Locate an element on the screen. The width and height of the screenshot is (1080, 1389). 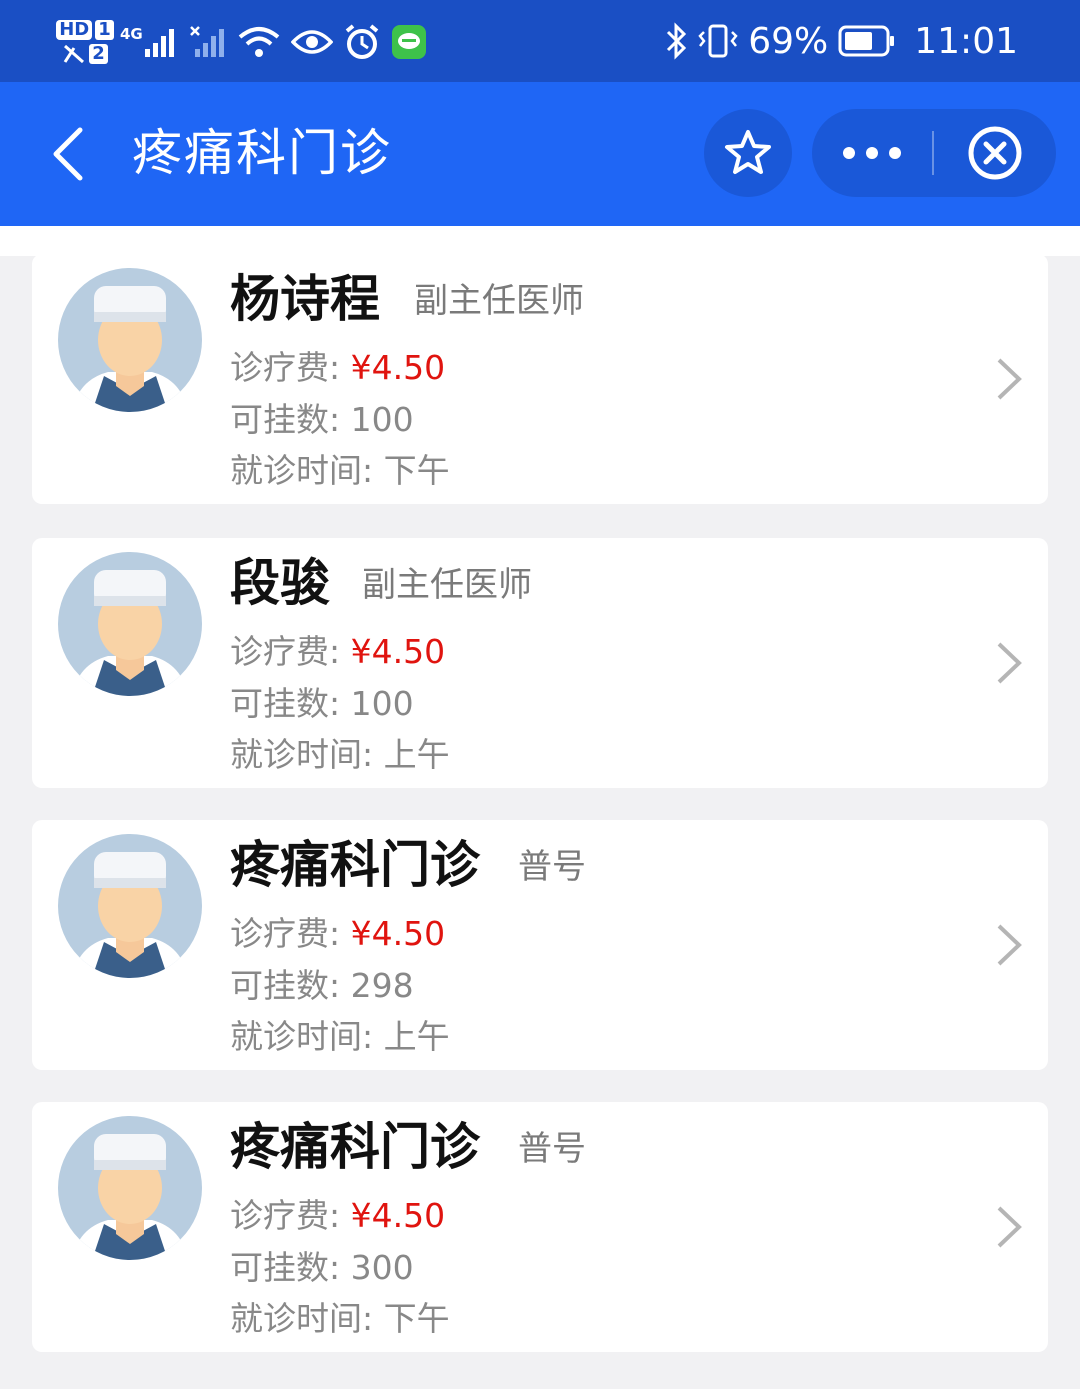
eye-icon is located at coordinates (311, 42).